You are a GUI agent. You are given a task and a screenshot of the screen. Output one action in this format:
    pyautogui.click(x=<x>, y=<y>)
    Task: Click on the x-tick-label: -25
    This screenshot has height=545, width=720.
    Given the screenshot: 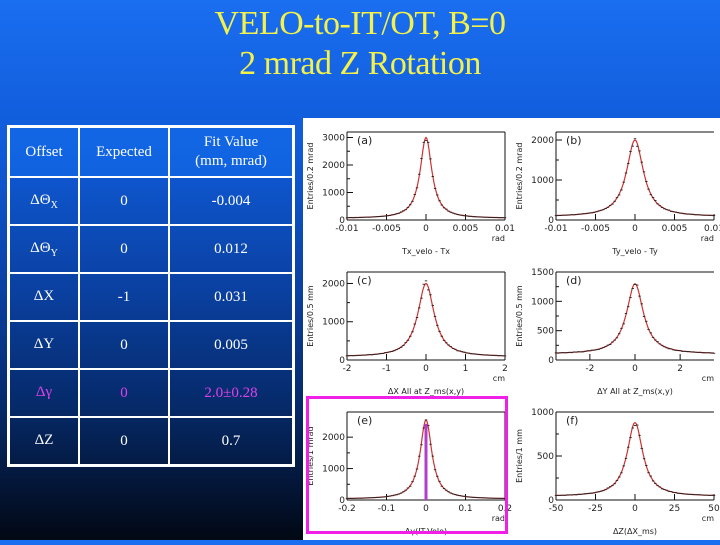 What is the action you would take?
    pyautogui.click(x=595, y=509)
    